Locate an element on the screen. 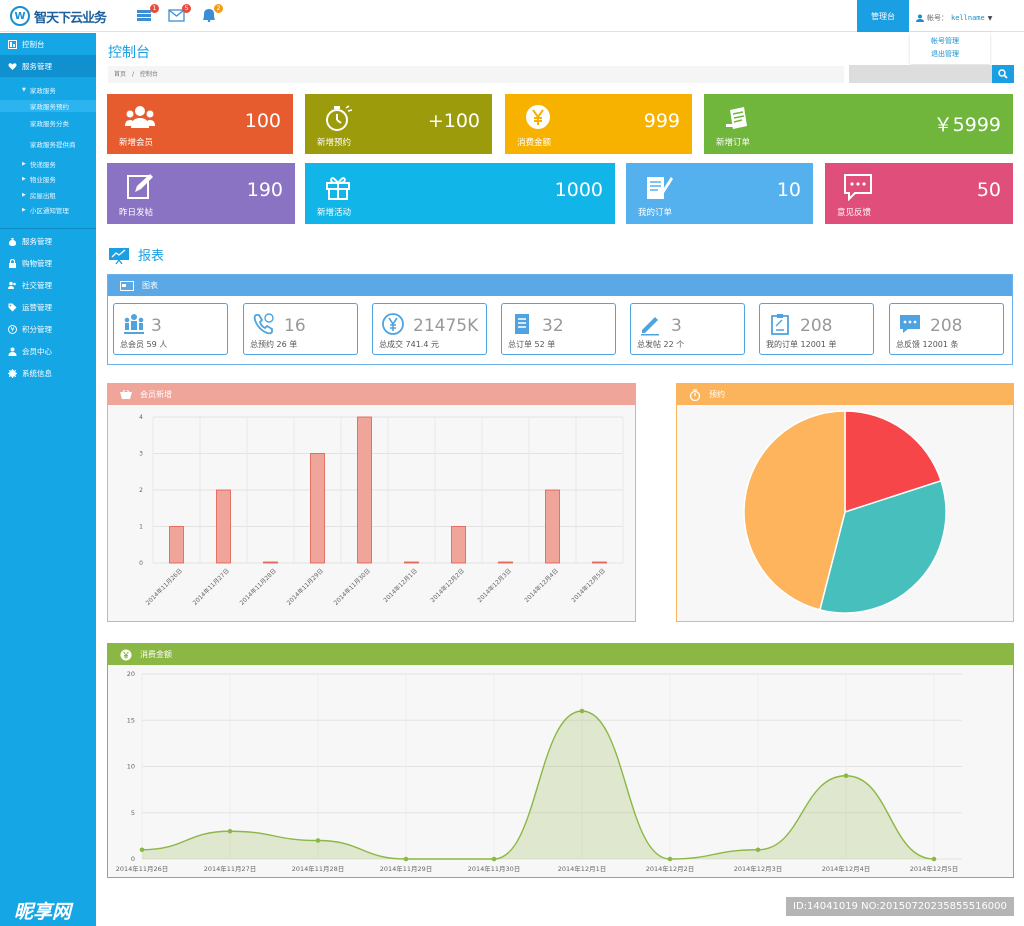 The width and height of the screenshot is (1024, 926). sidebar-sub-category: 家政服务分类 is located at coordinates (48, 122).